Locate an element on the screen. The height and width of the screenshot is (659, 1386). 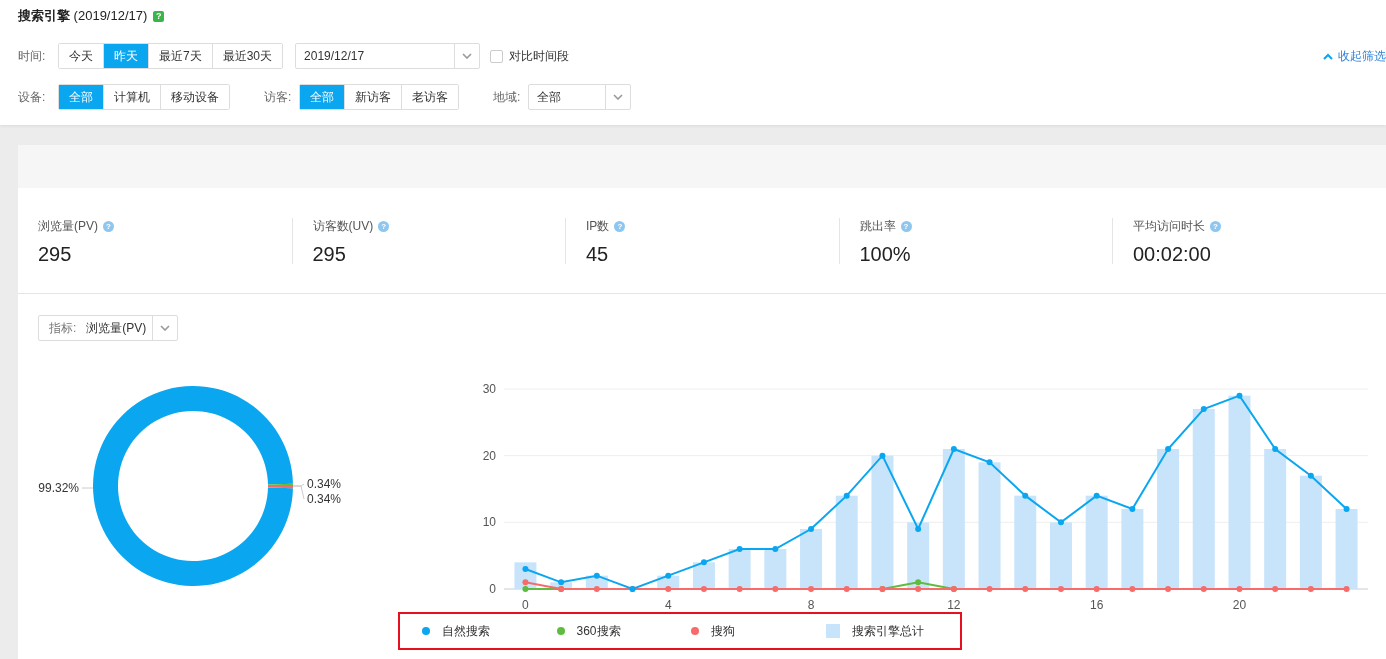
slice-label: 99.32% is located at coordinates (58, 488).